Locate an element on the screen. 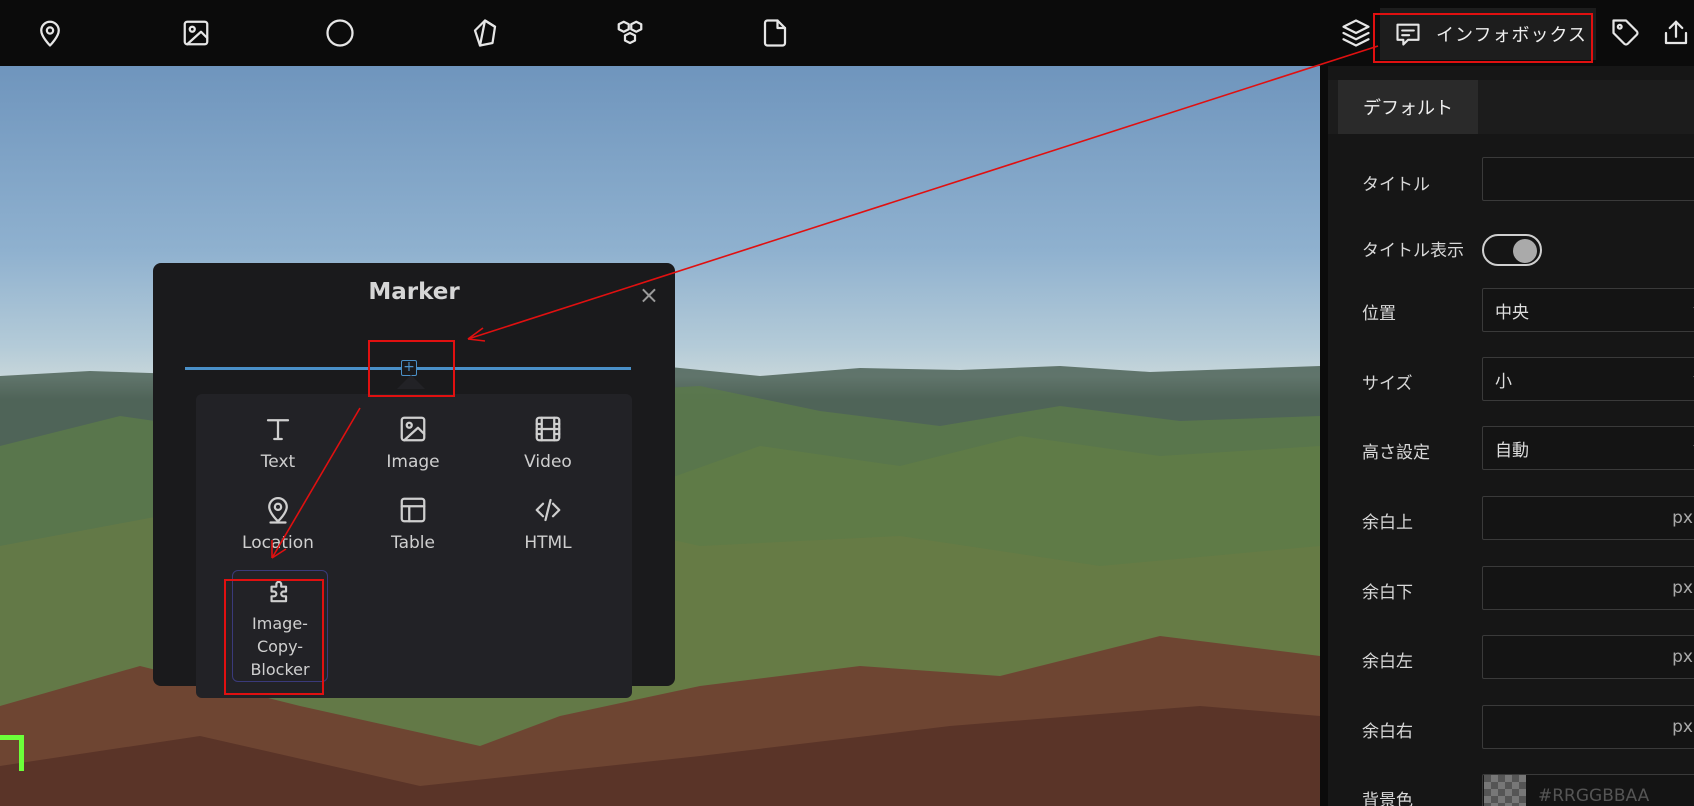  size-label: サイズ is located at coordinates (1387, 384).